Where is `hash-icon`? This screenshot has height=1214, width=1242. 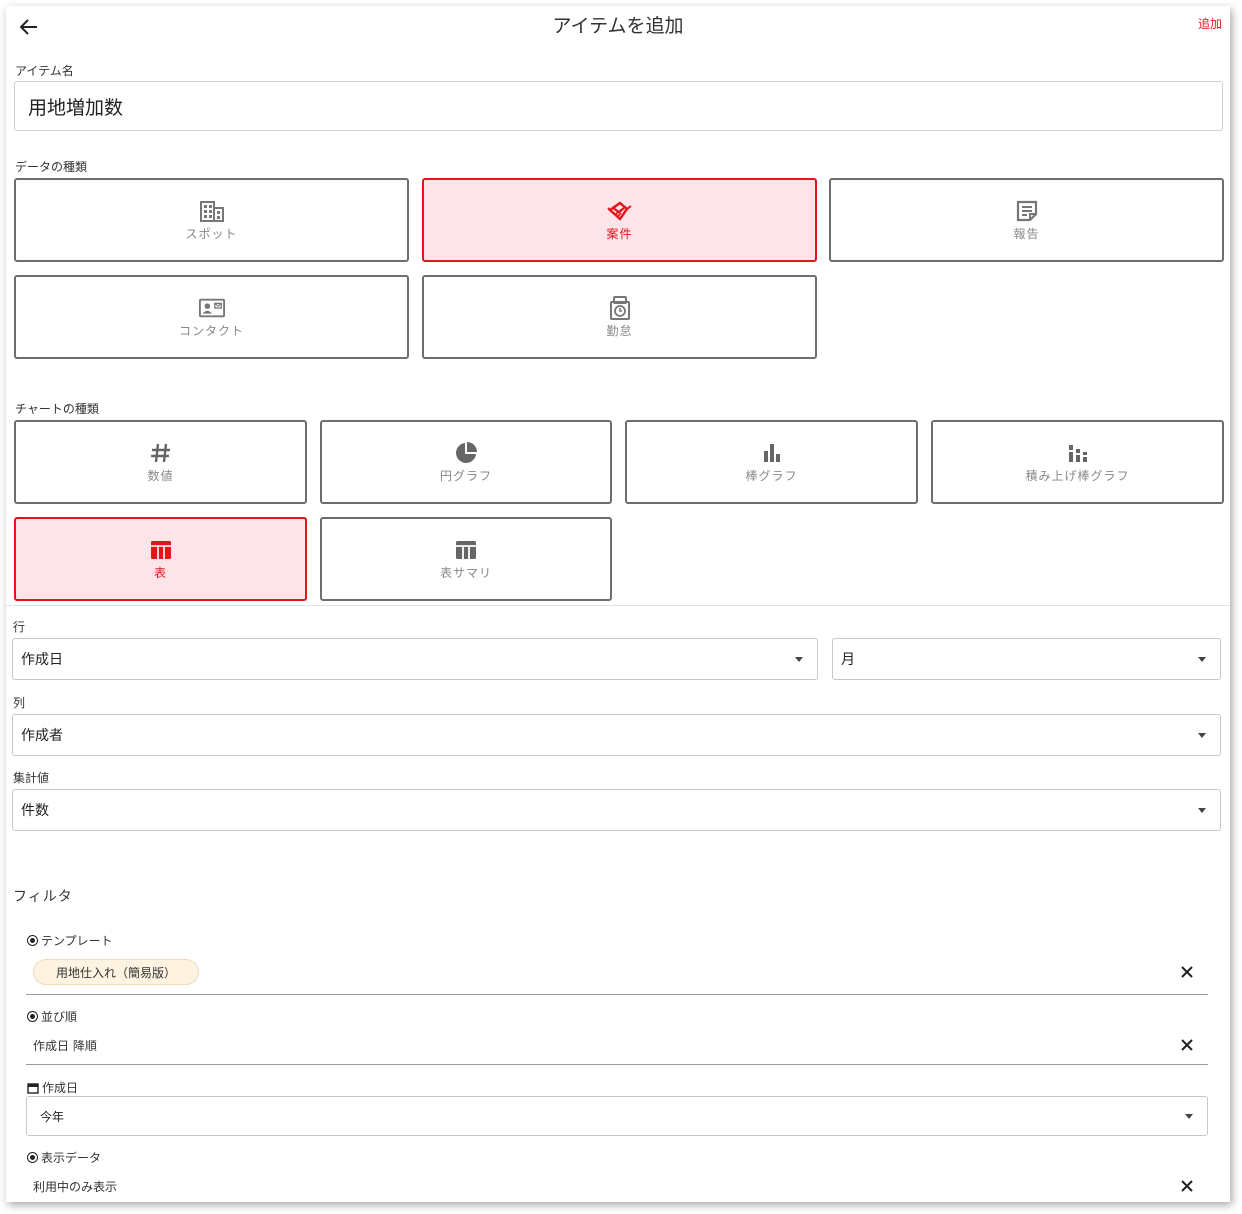 hash-icon is located at coordinates (161, 453).